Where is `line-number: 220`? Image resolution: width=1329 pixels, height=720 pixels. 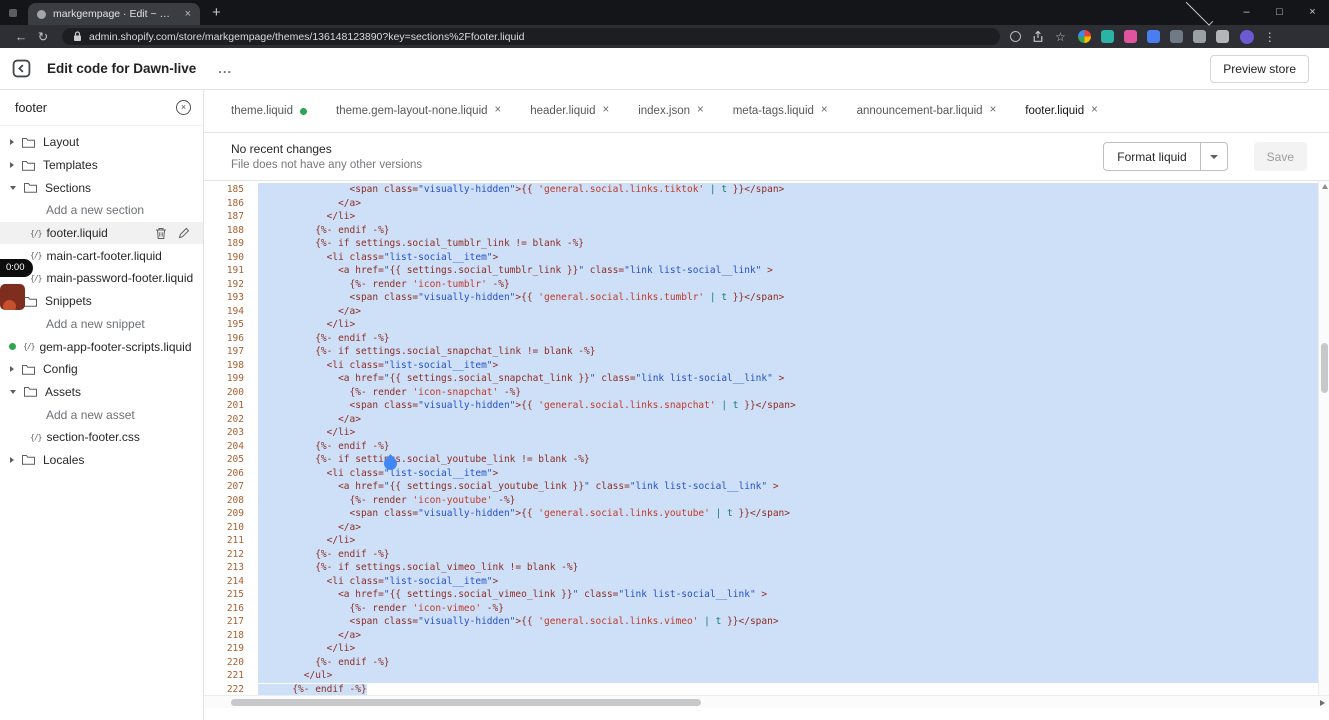 line-number: 220 is located at coordinates (228, 663).